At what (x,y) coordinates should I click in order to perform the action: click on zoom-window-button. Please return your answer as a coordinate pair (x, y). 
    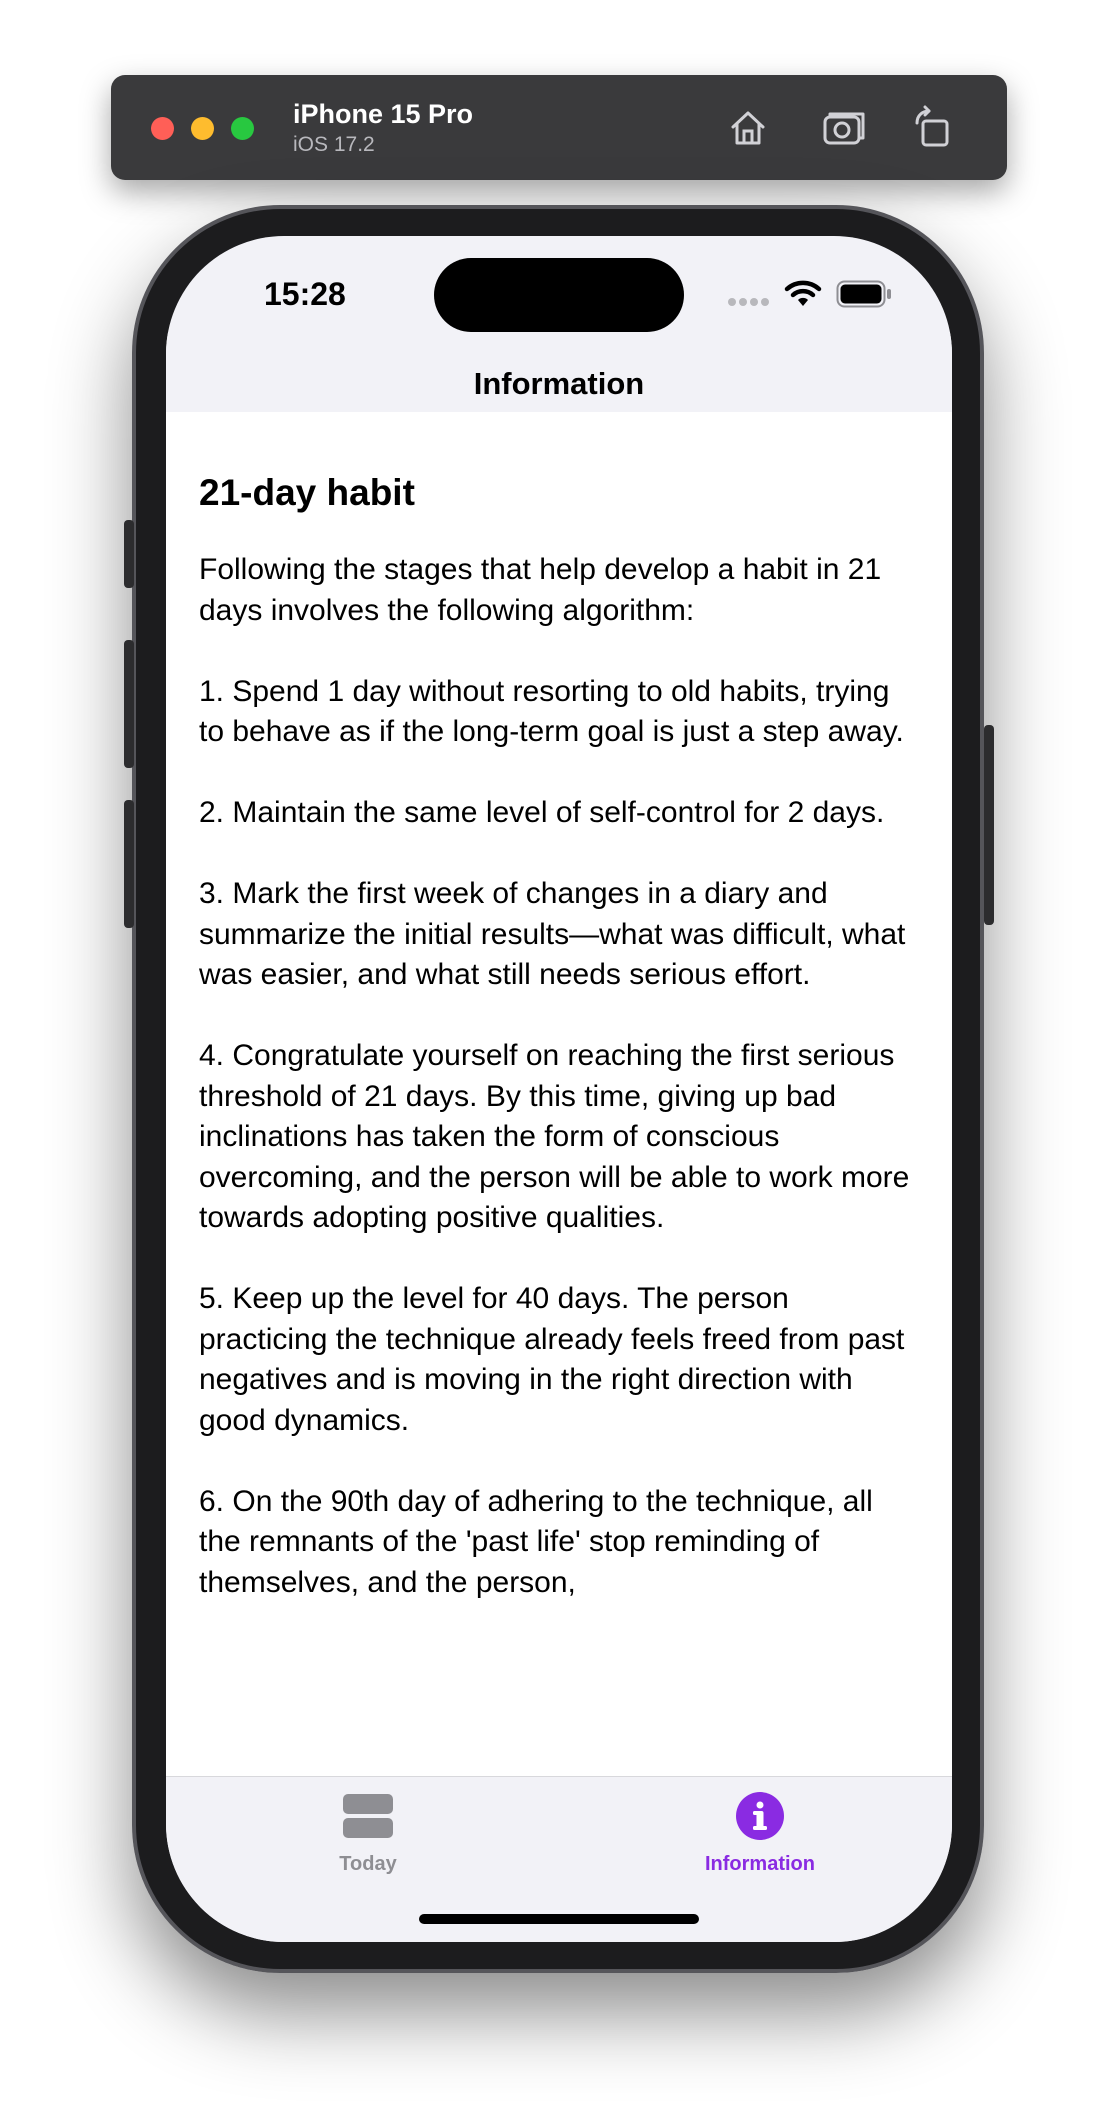
    Looking at the image, I should click on (242, 128).